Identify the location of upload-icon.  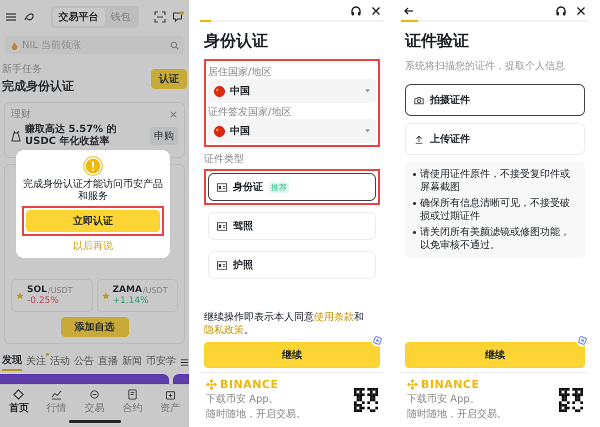
(419, 139).